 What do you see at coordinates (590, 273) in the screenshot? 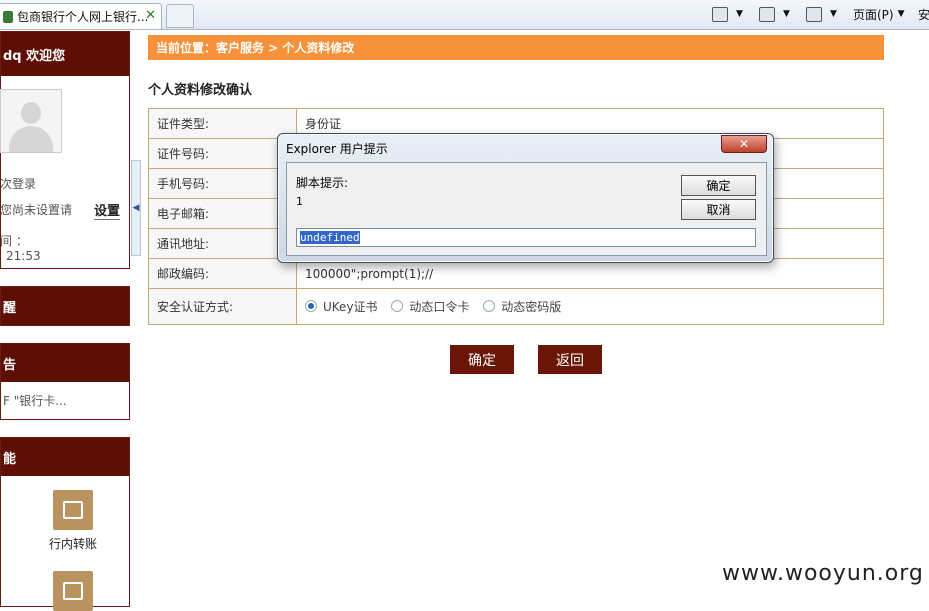
I see `row-value: 100000";prompt(1);//` at bounding box center [590, 273].